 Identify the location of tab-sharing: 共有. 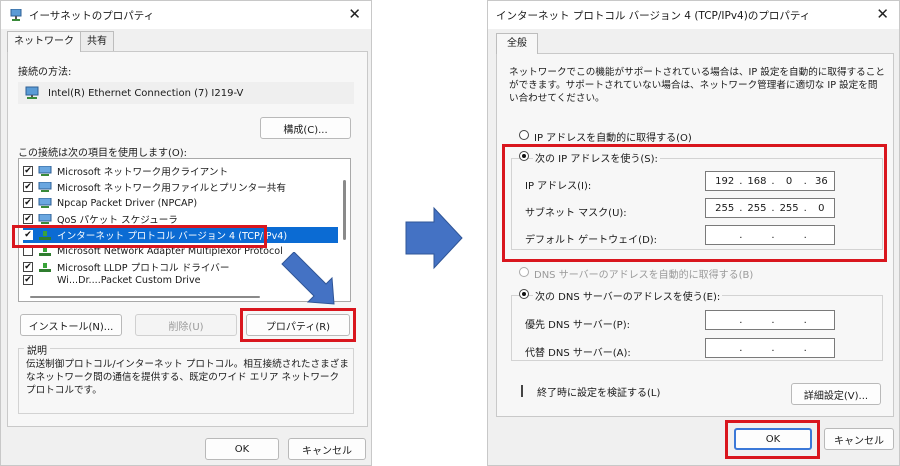
(97, 41).